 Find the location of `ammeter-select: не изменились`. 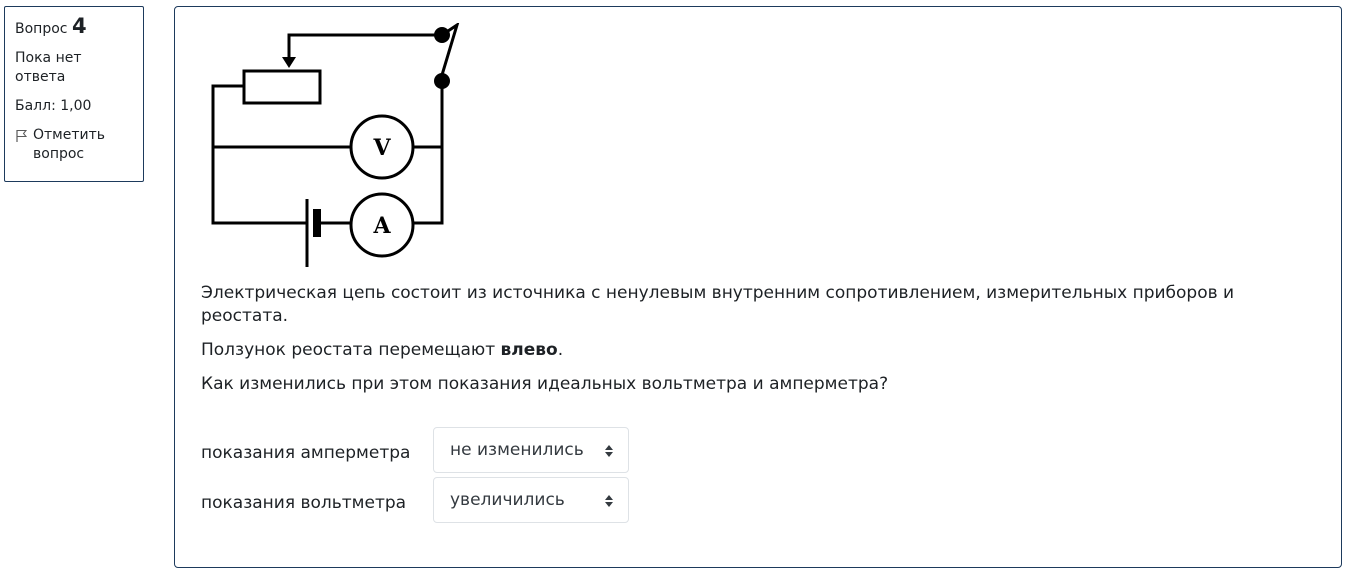

ammeter-select: не изменились is located at coordinates (531, 450).